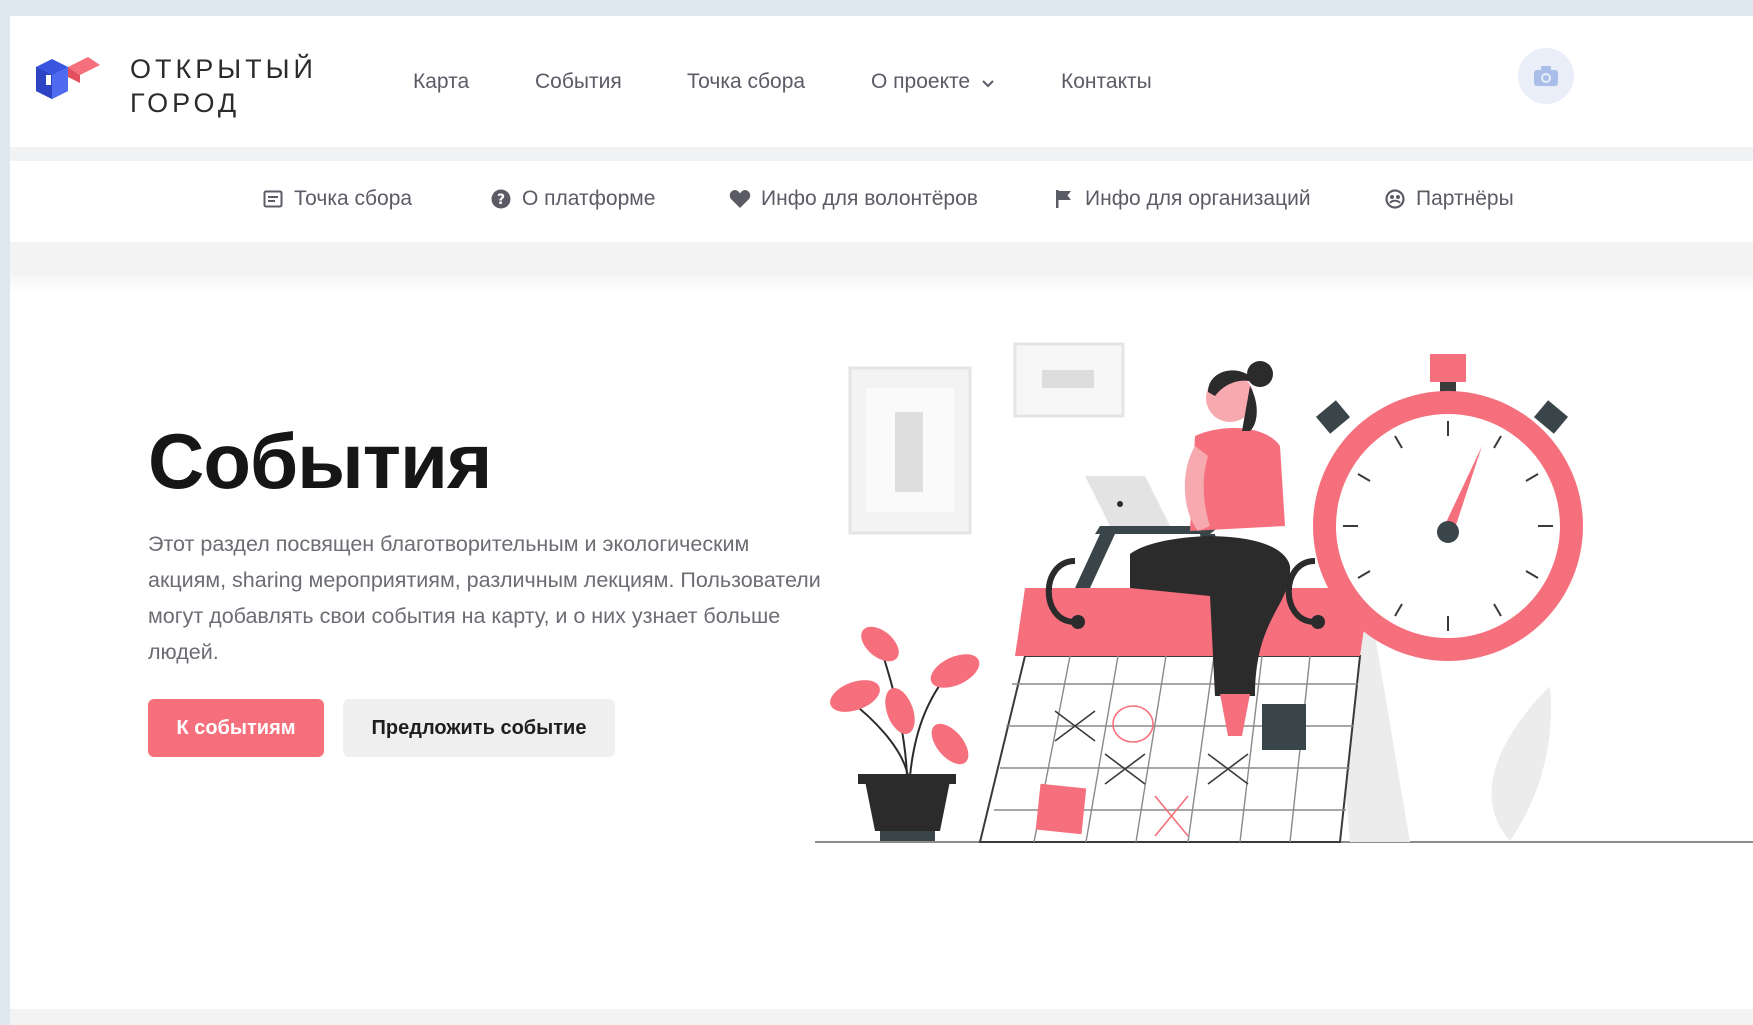 The height and width of the screenshot is (1025, 1753). I want to click on subnav-collection-point: Точка сбора, so click(337, 199).